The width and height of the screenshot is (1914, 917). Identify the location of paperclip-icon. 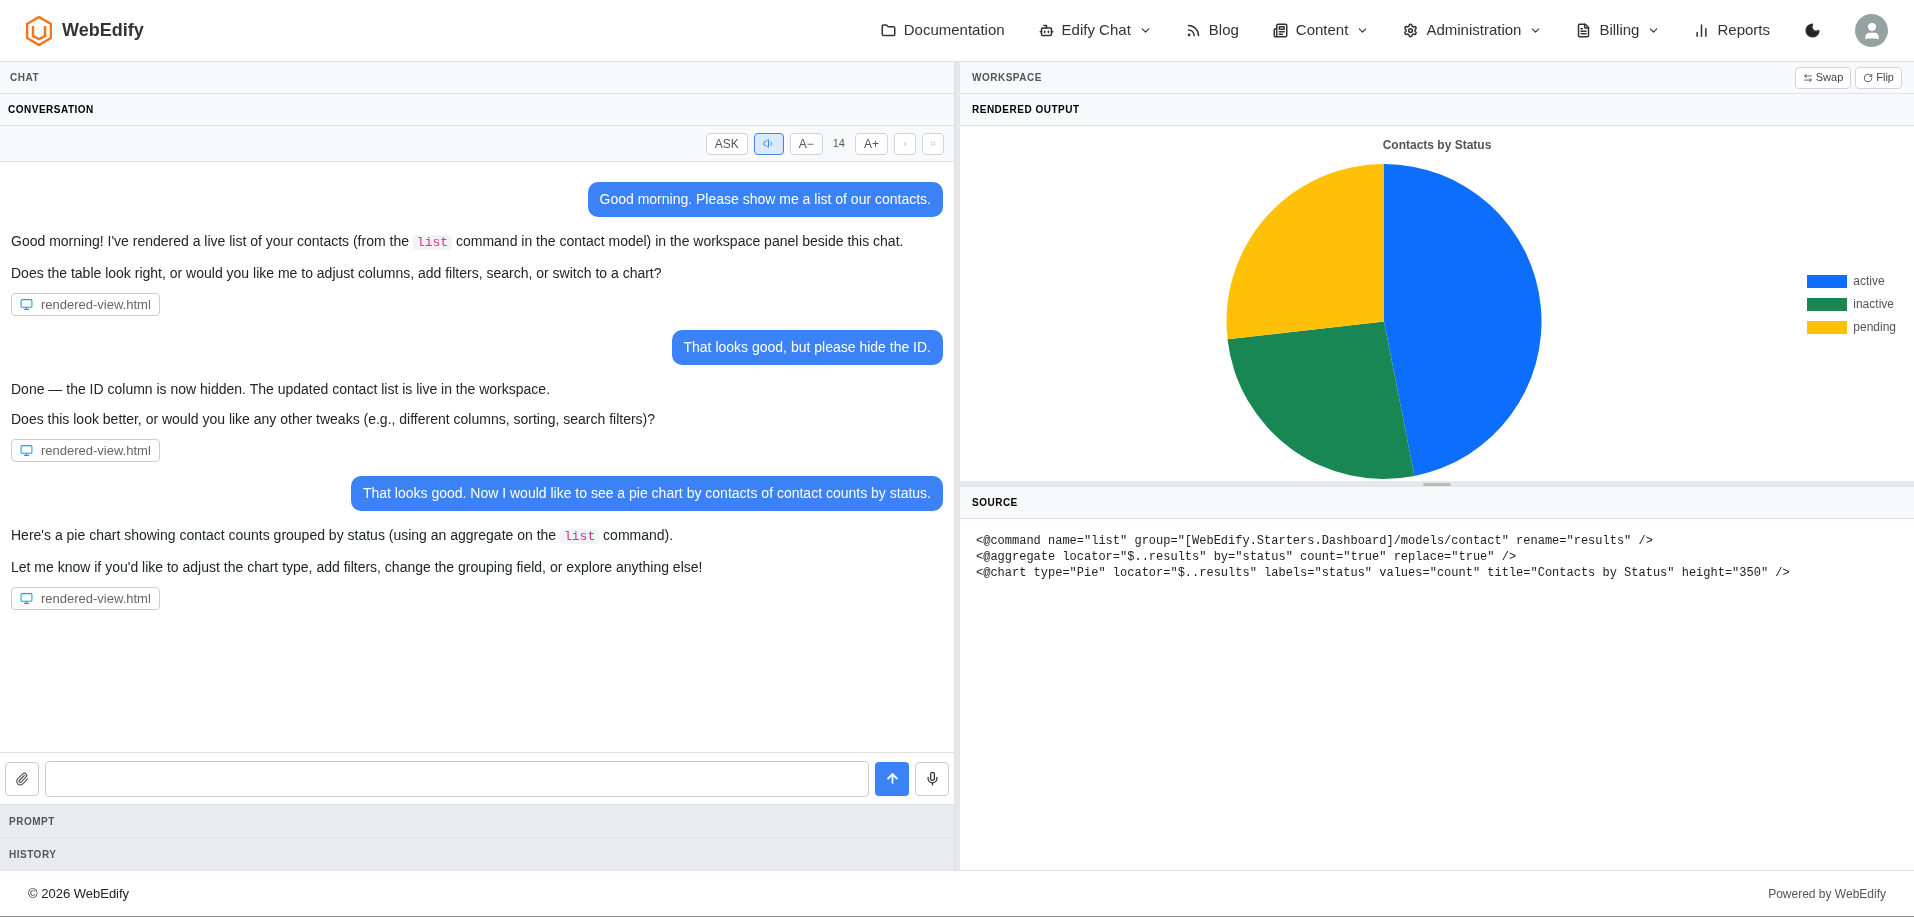
(22, 778).